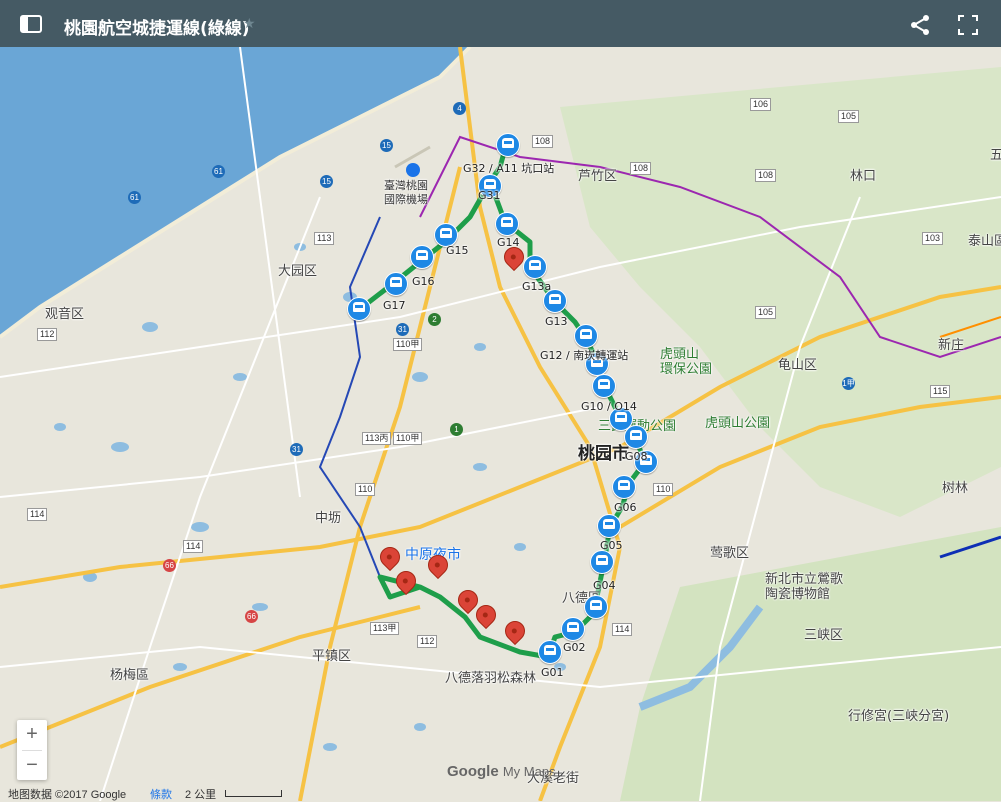  What do you see at coordinates (473, 771) in the screenshot?
I see `google-logo-text: Google` at bounding box center [473, 771].